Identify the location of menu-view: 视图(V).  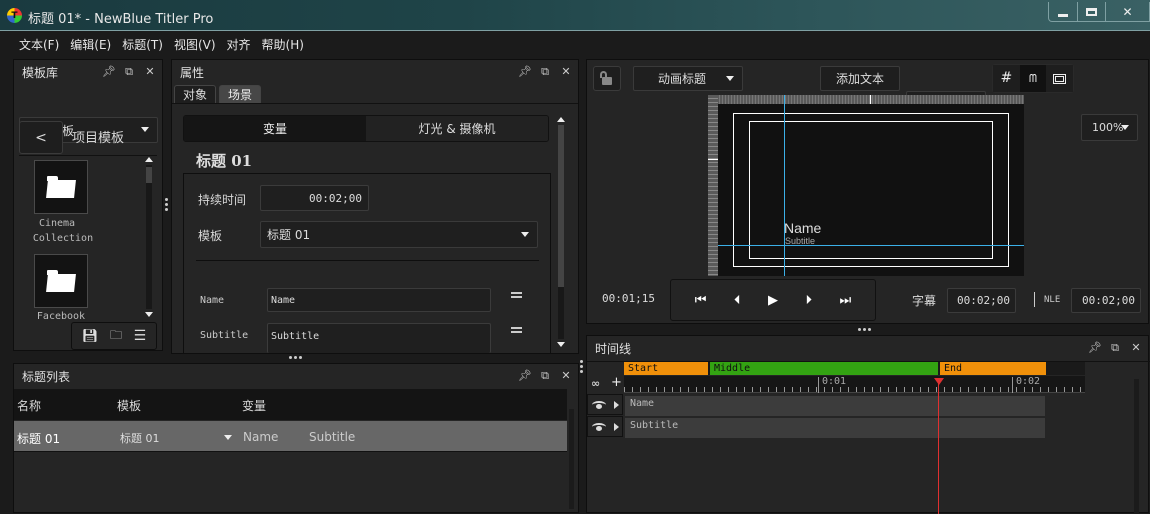
(195, 44).